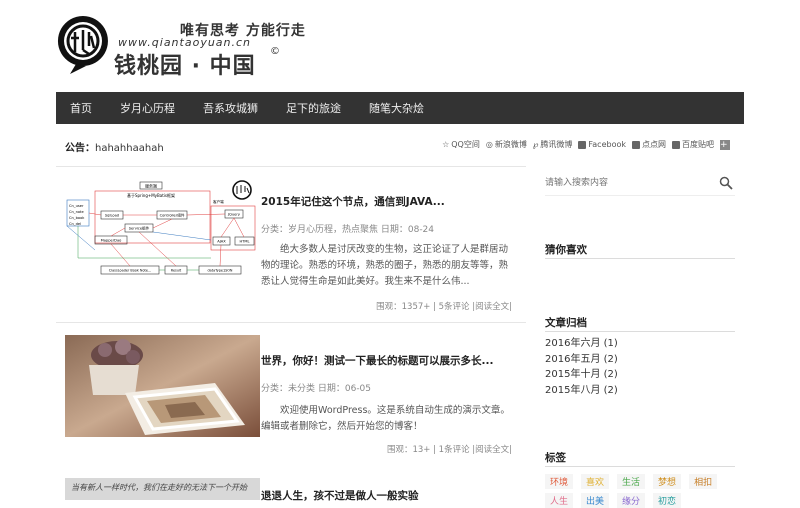 Image resolution: width=800 pixels, height=508 pixels. Describe the element at coordinates (129, 148) in the screenshot. I see `notice-text: hahahhaahah` at that location.